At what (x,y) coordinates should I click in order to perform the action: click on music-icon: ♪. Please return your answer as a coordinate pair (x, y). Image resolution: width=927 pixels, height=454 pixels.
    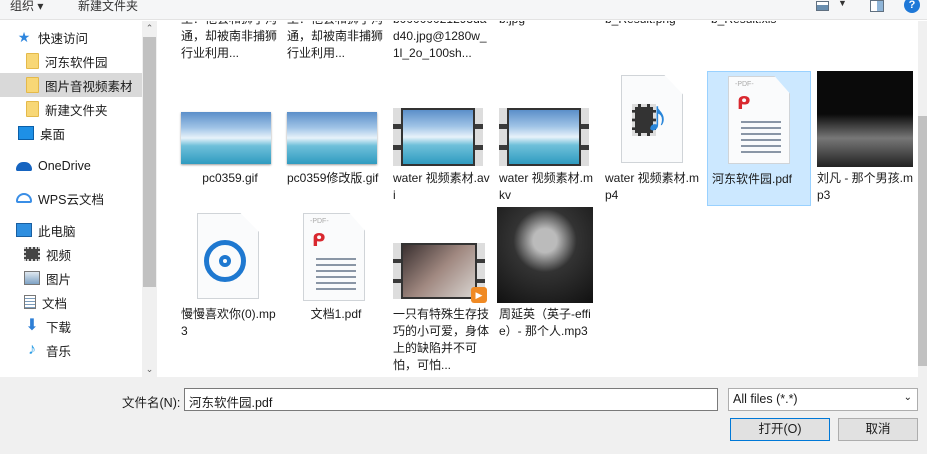
    Looking at the image, I should click on (32, 349).